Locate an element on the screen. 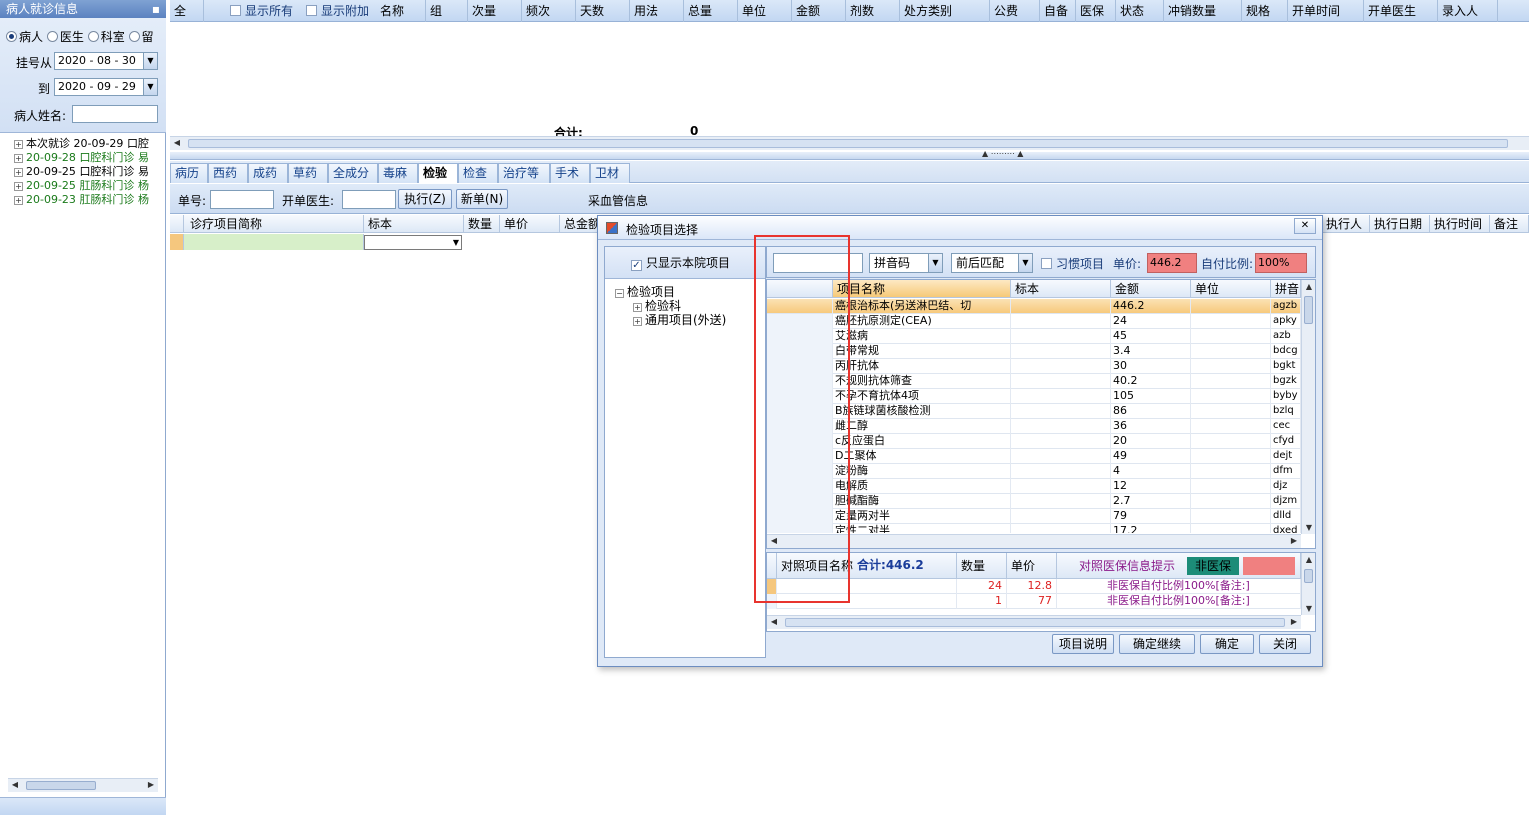 Image resolution: width=1529 pixels, height=815 pixels. prescription-column-header: 自备 is located at coordinates (1058, 11).